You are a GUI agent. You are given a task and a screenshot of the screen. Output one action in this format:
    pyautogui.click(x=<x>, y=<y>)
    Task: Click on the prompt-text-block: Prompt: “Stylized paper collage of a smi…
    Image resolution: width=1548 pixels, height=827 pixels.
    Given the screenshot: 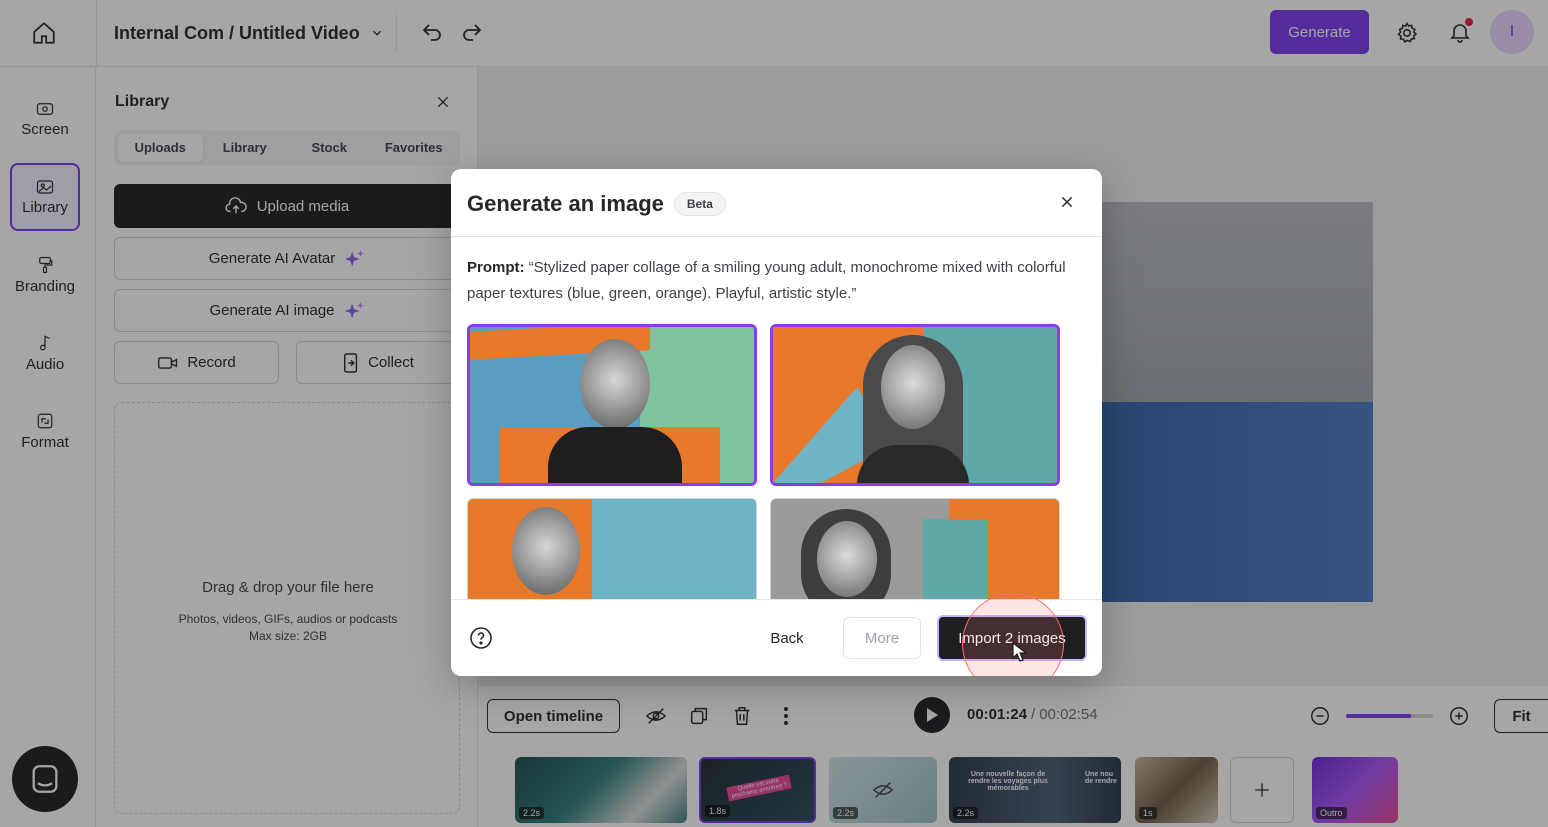 What is the action you would take?
    pyautogui.click(x=774, y=281)
    